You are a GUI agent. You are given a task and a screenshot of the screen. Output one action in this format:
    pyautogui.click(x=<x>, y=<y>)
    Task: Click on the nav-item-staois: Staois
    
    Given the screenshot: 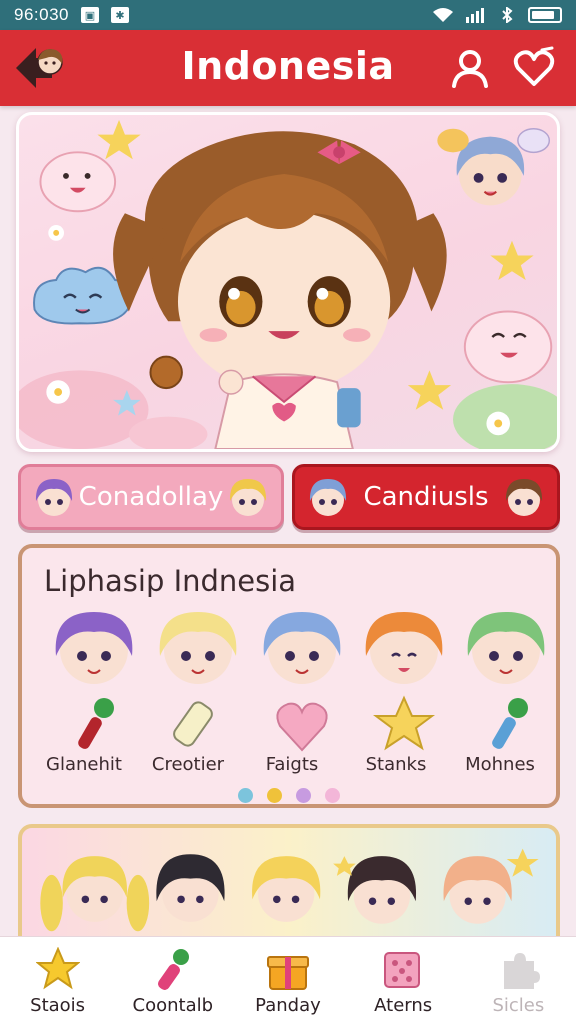 What is the action you would take?
    pyautogui.click(x=58, y=980)
    